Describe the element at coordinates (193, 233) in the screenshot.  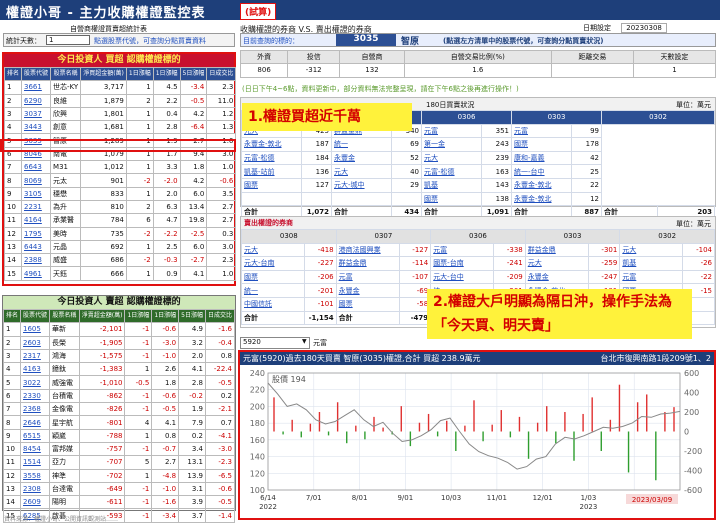
I see `table-cell: -2.5` at that location.